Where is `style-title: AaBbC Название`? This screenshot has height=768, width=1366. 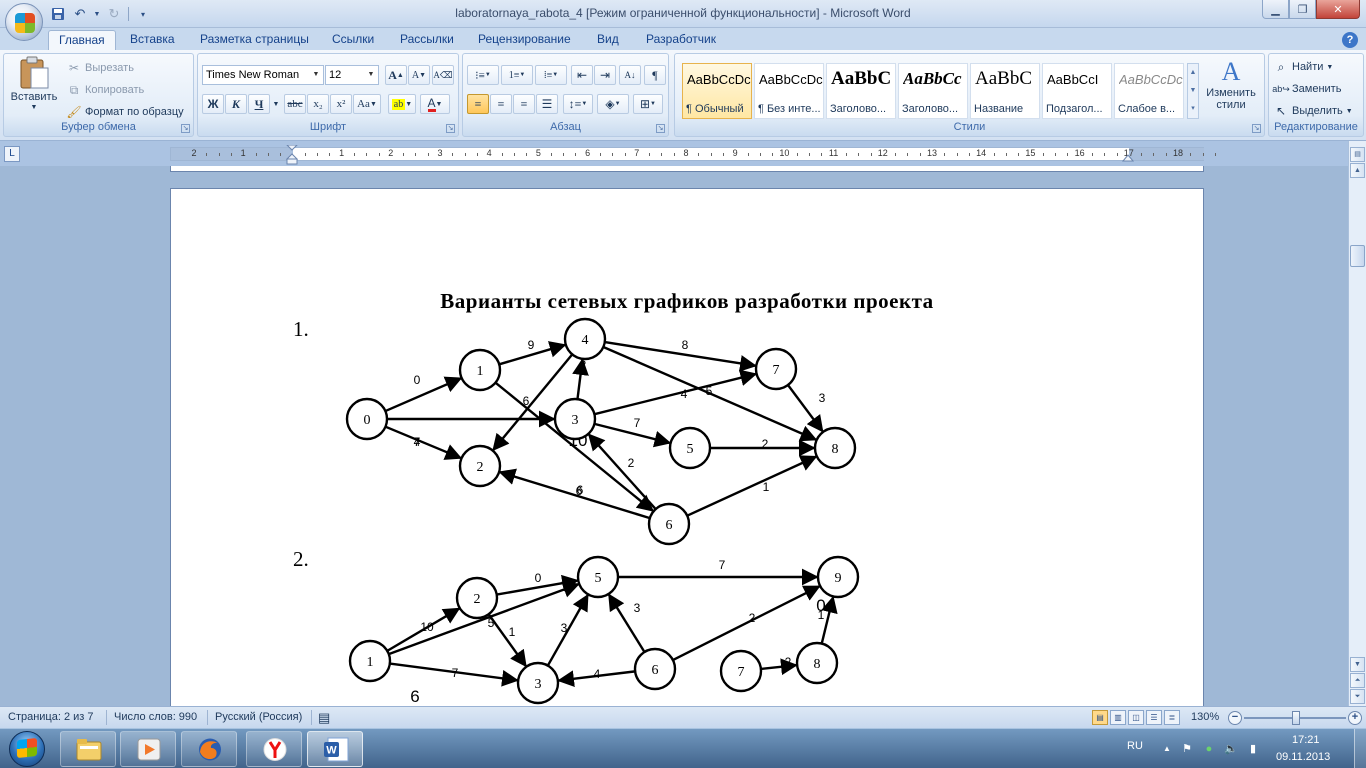 style-title: AaBbC Название is located at coordinates (1005, 91).